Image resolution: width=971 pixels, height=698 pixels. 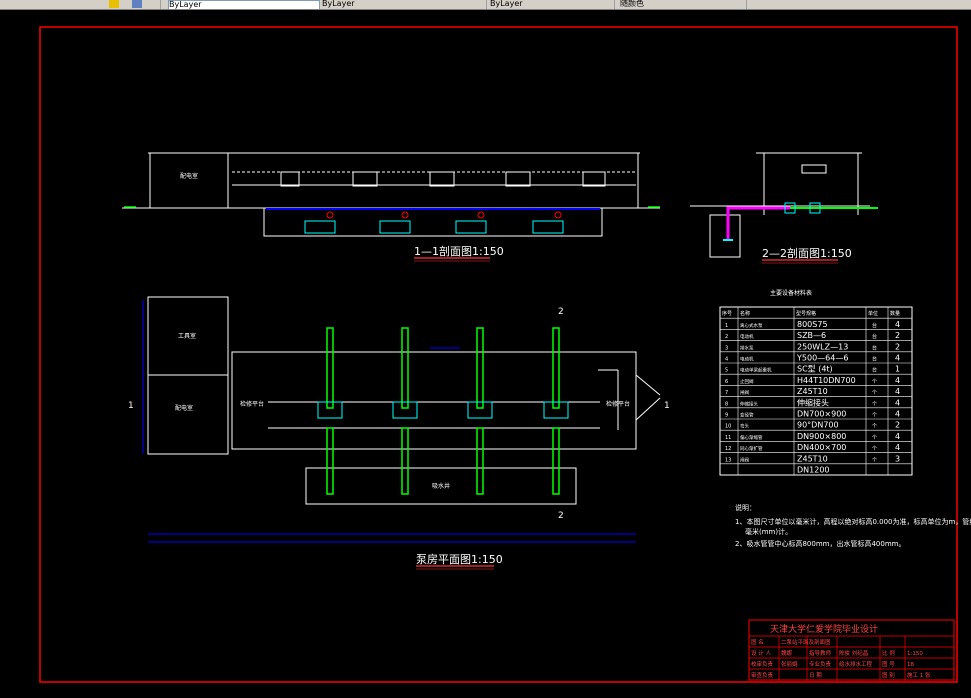 What do you see at coordinates (821, 447) in the screenshot?
I see `table-cell-spec: DN400×700` at bounding box center [821, 447].